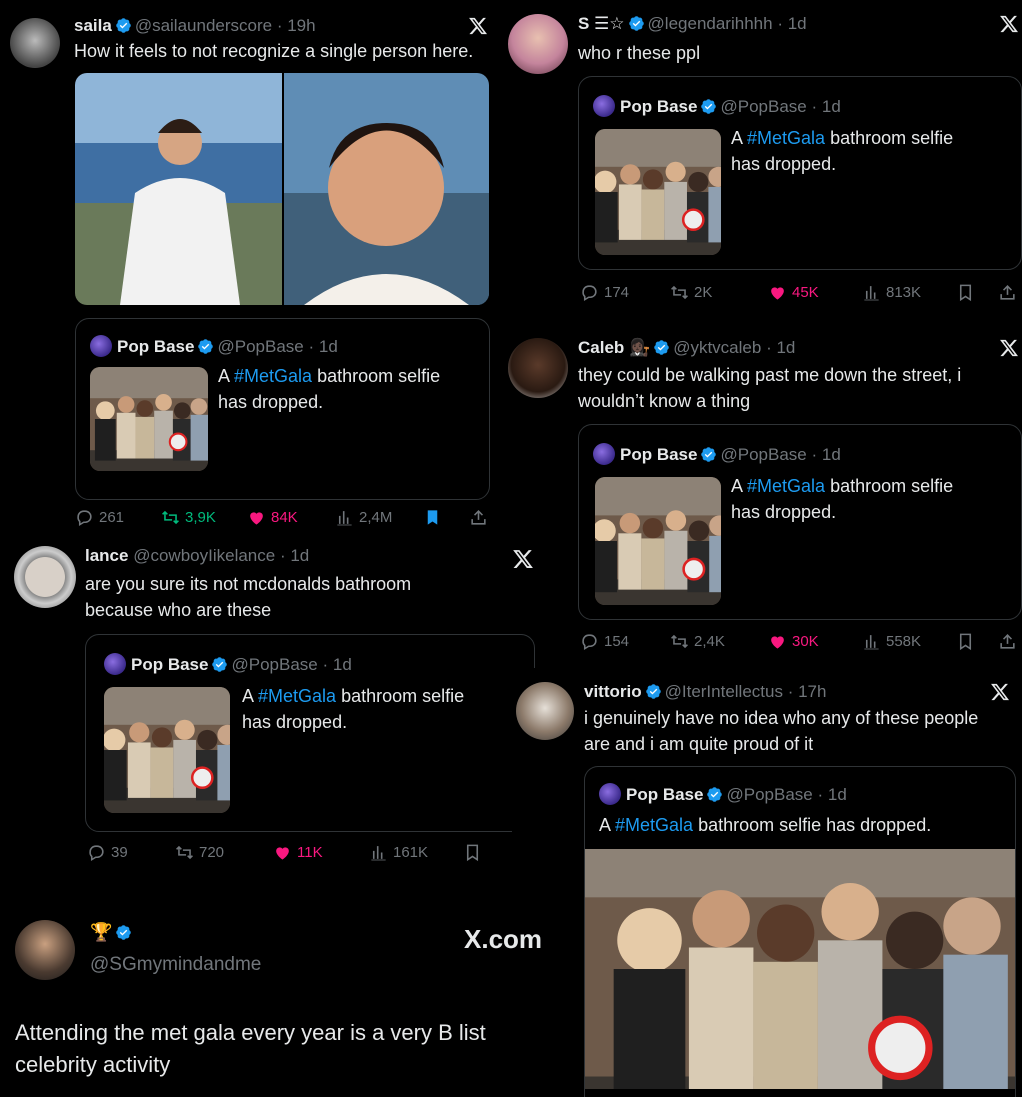 This screenshot has width=1022, height=1097. Describe the element at coordinates (203, 25) in the screenshot. I see `author-handle: @sailaunderscore` at that location.